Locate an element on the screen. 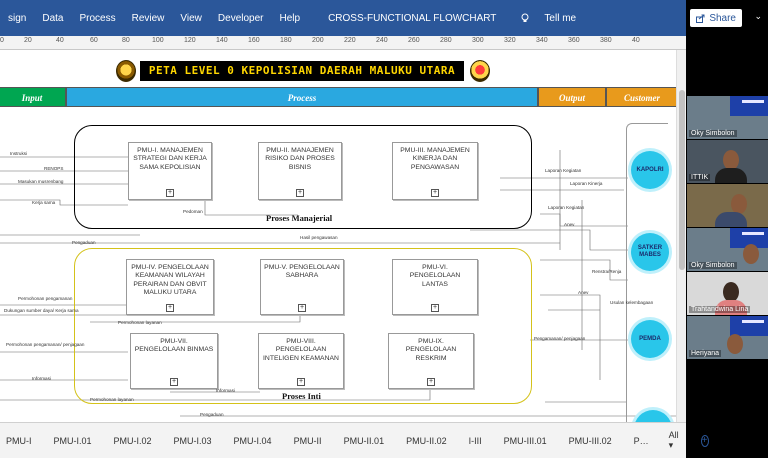 This screenshot has width=768, height=458. menu-data: Data is located at coordinates (52, 18).